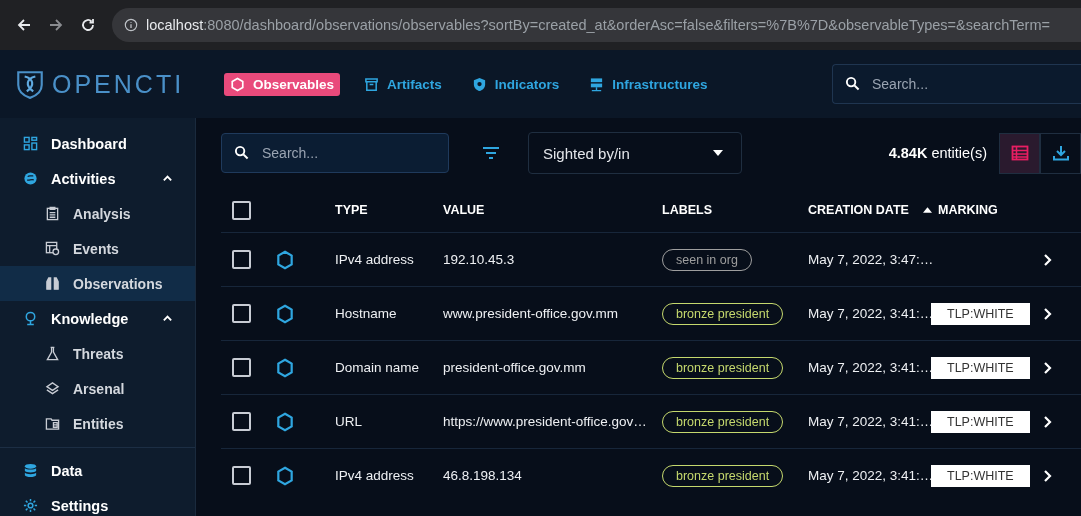 This screenshot has width=1081, height=516. What do you see at coordinates (30, 470) in the screenshot?
I see `database-icon` at bounding box center [30, 470].